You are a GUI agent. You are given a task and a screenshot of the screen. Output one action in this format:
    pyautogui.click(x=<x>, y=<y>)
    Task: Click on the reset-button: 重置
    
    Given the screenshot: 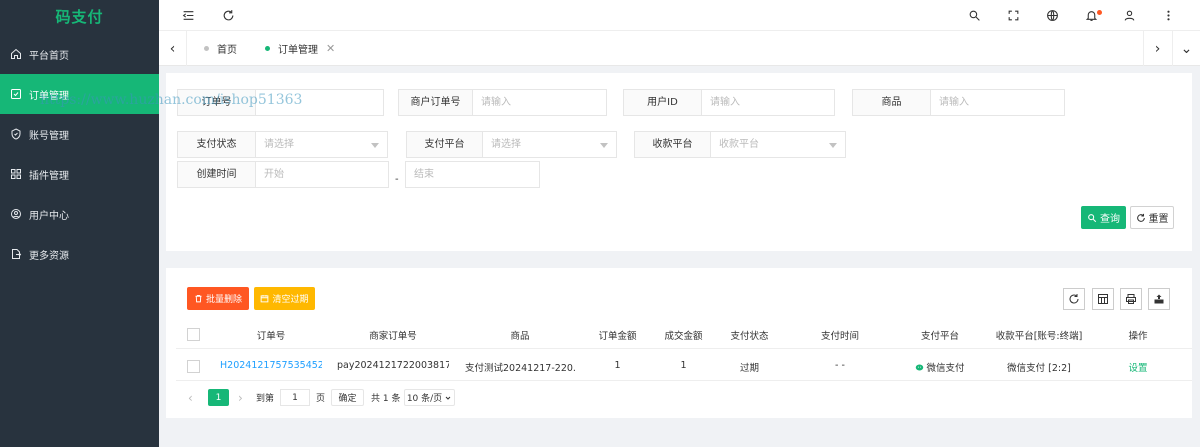 What is the action you would take?
    pyautogui.click(x=1152, y=217)
    